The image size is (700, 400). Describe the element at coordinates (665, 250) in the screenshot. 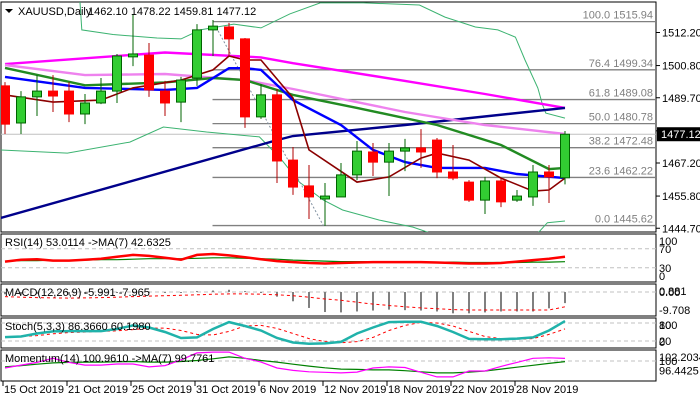

I see `indicator-axis-label: 70` at that location.